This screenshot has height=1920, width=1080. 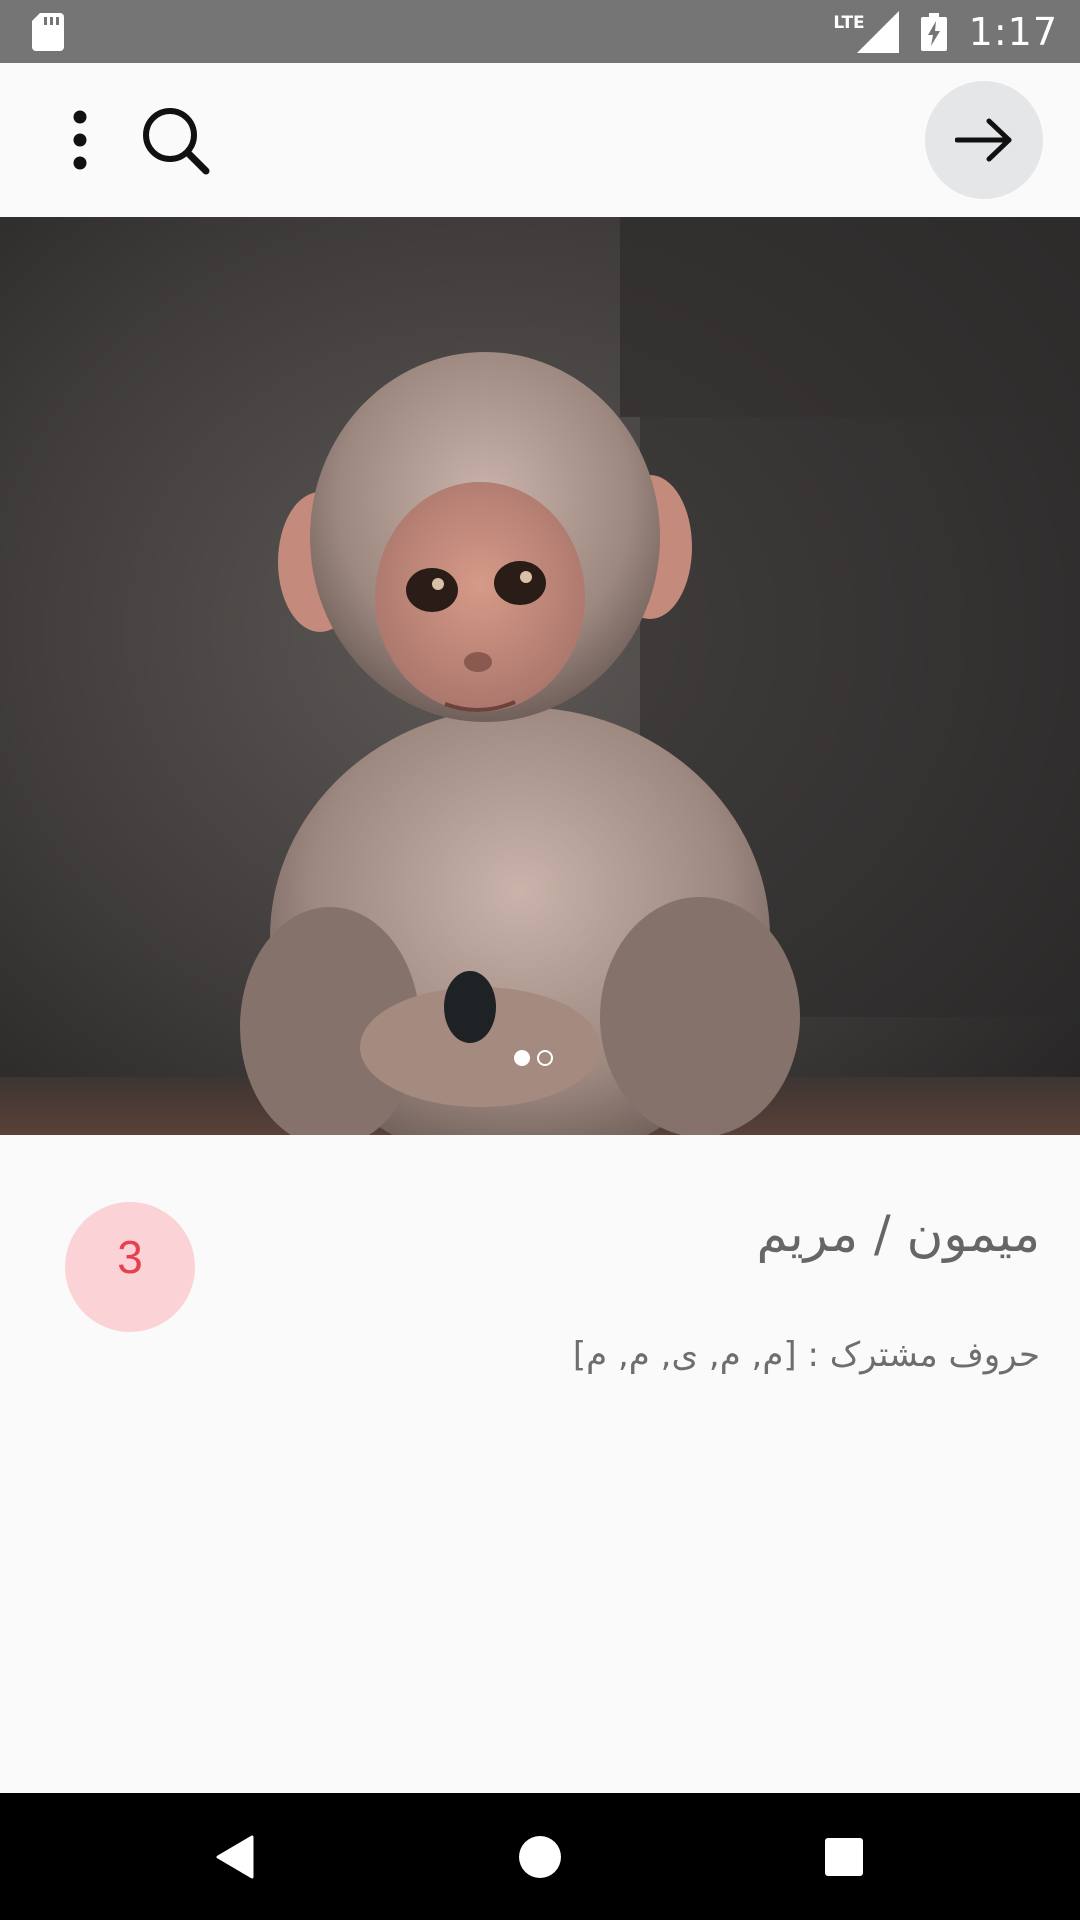 I want to click on word-pair-title: میمون / مریم, so click(x=898, y=1234).